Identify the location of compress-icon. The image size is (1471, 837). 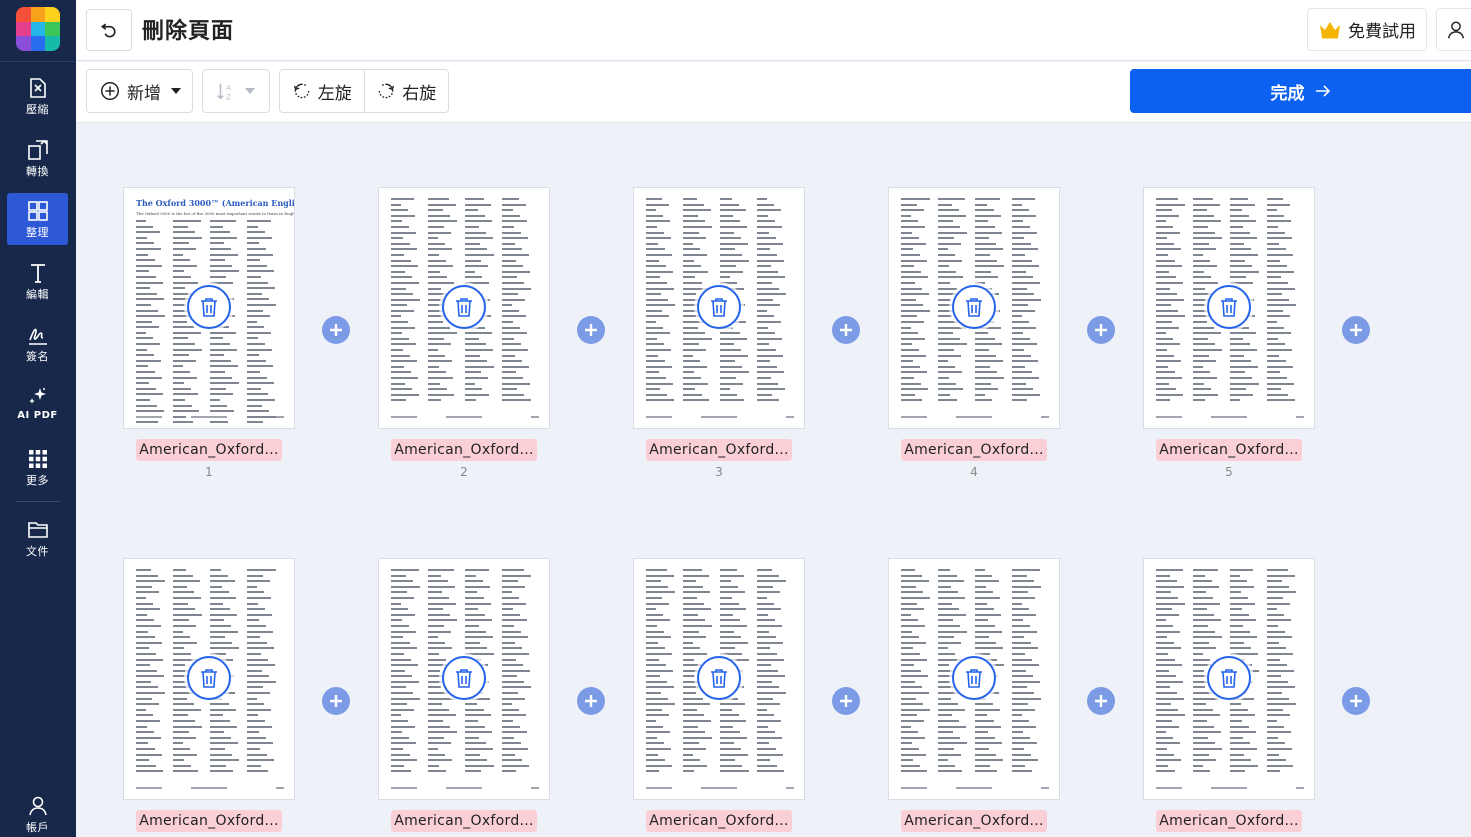
(37, 88).